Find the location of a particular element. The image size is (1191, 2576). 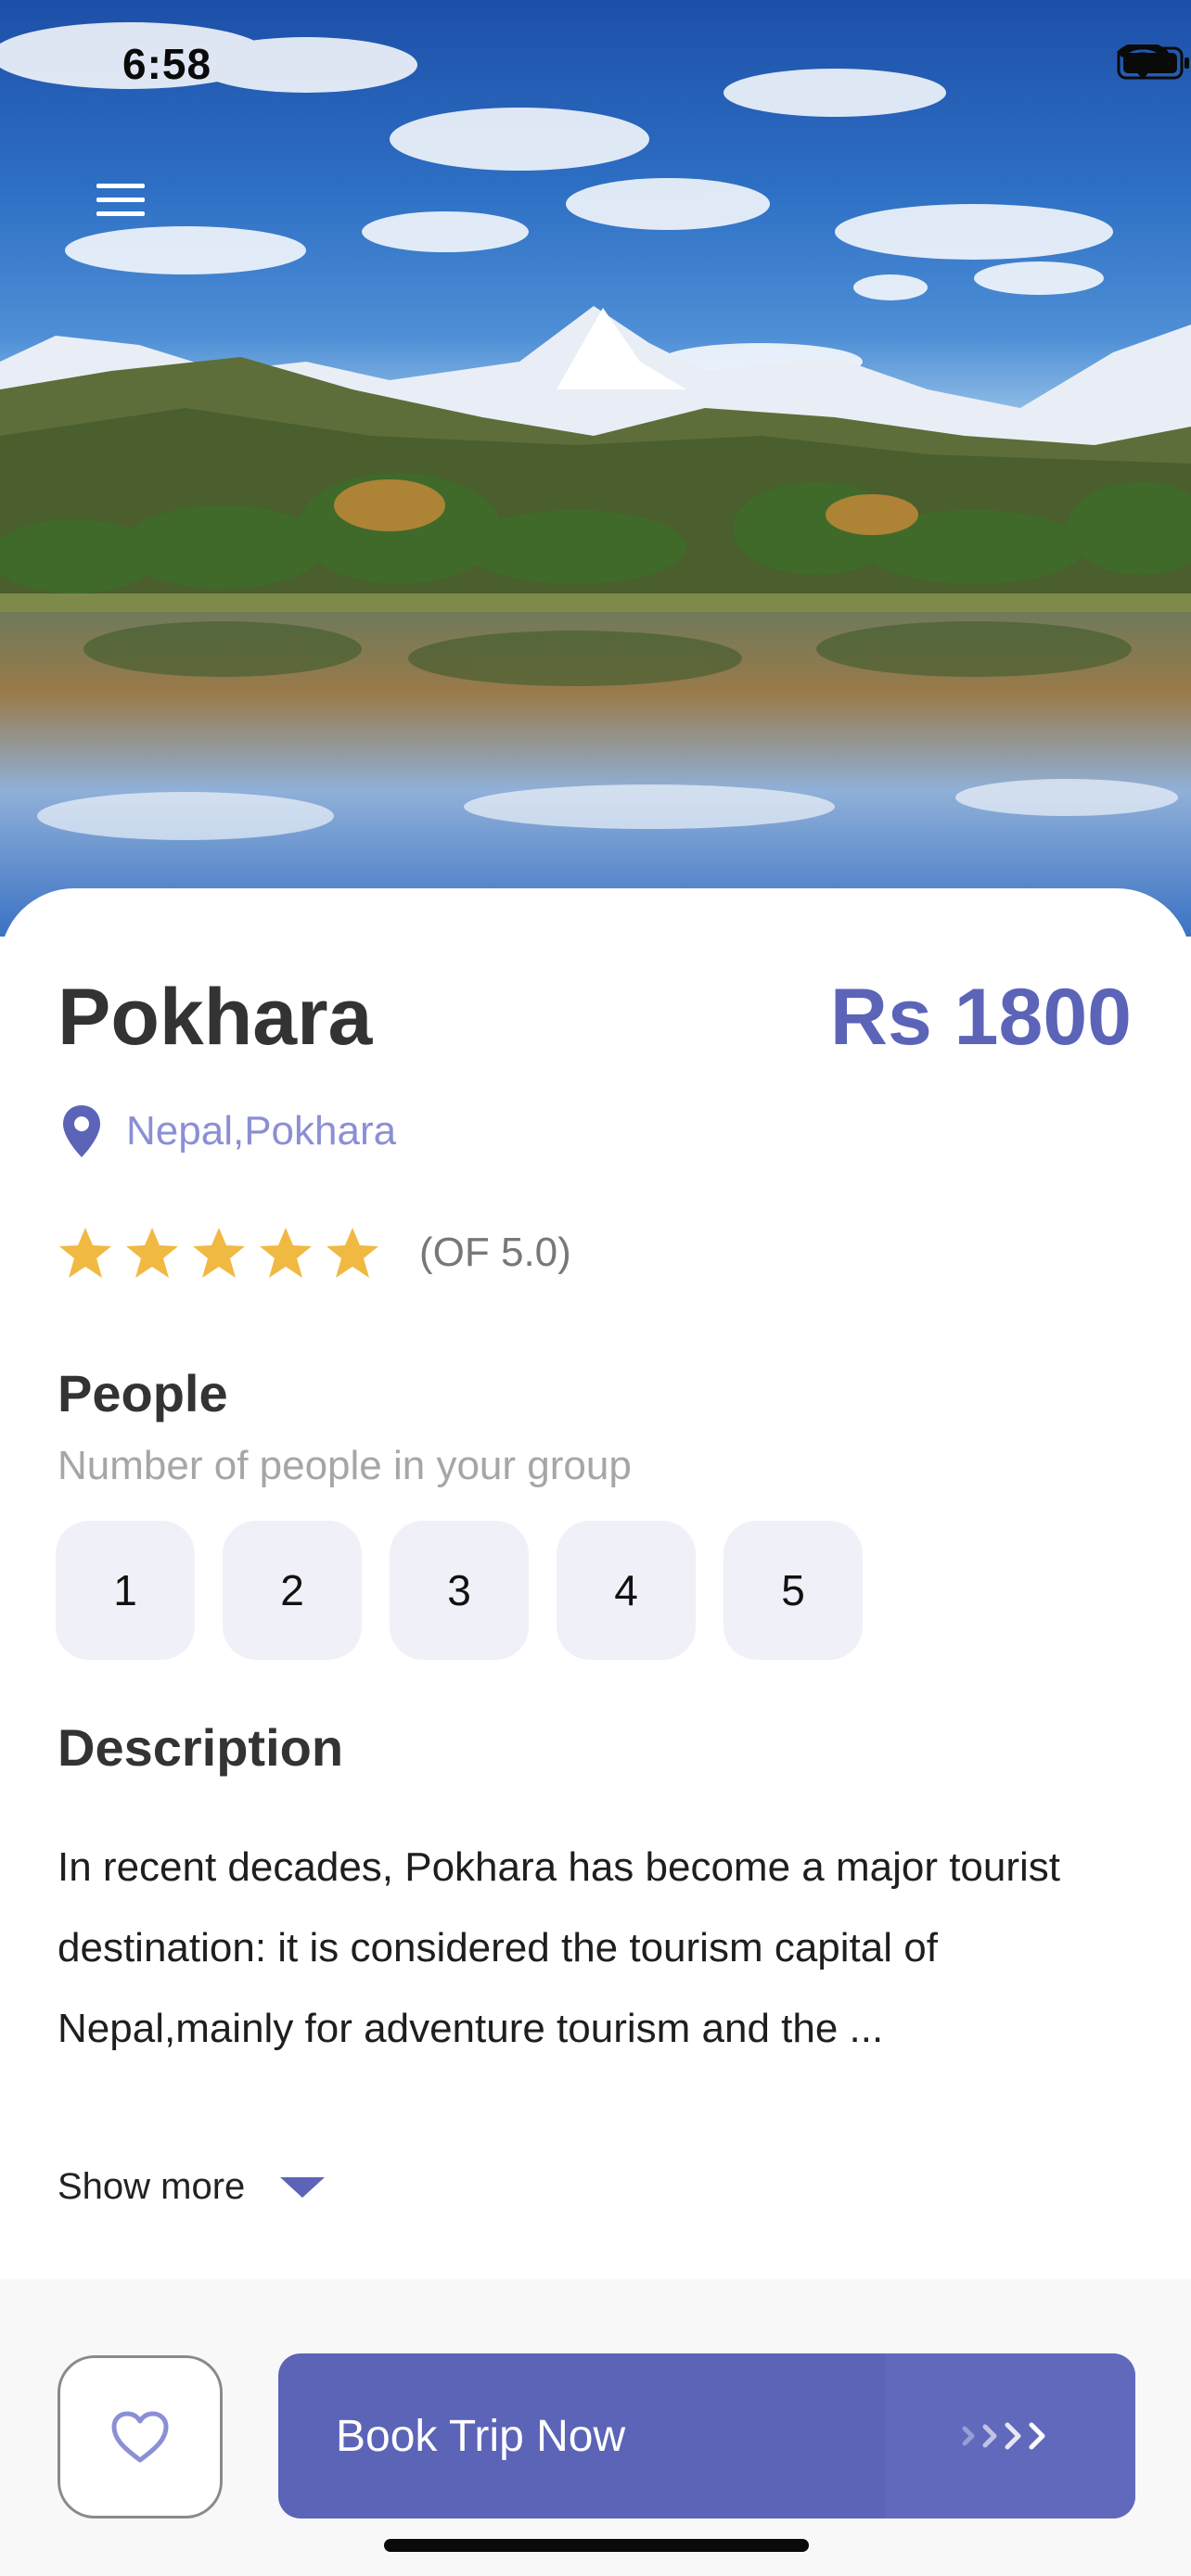

caret-down-icon is located at coordinates (303, 2187).